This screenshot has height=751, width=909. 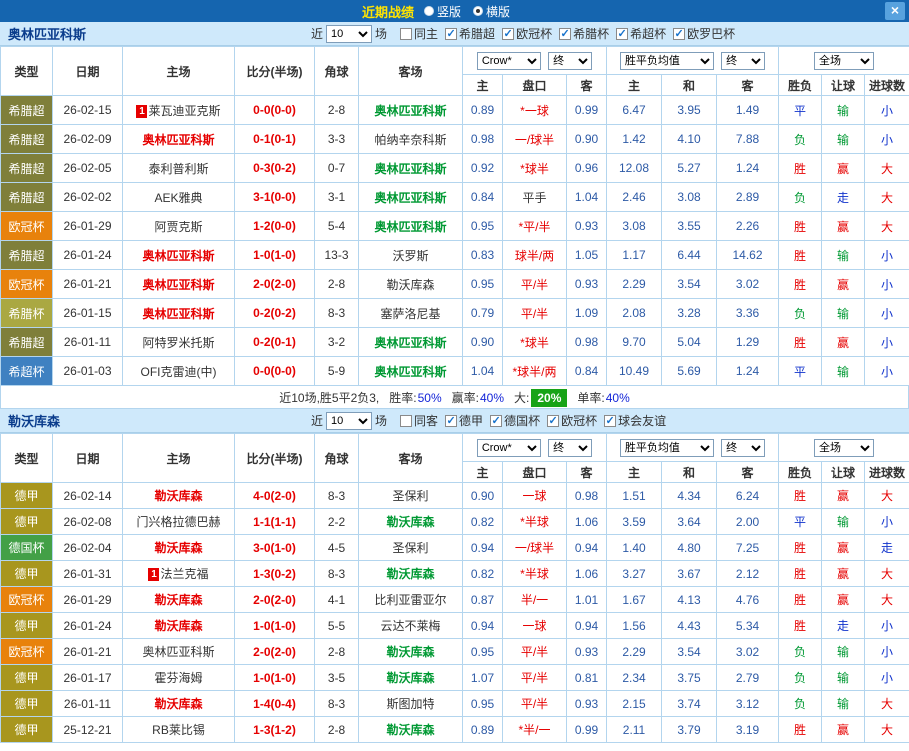 What do you see at coordinates (704, 33) in the screenshot?
I see `filter-checkbox: ✓ 欧罗巴杯` at bounding box center [704, 33].